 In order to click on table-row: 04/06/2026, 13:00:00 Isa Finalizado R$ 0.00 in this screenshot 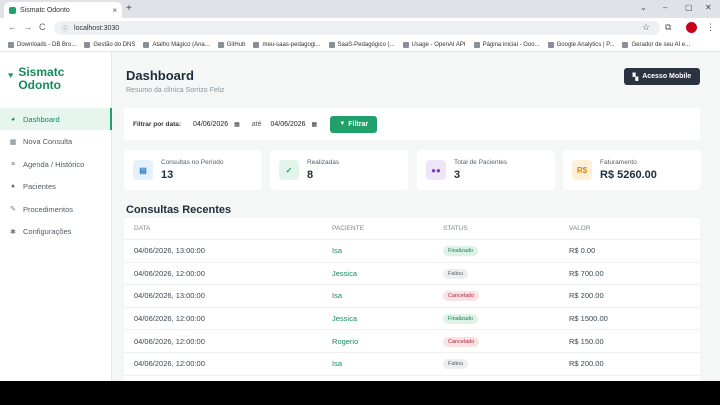, I will do `click(412, 251)`.